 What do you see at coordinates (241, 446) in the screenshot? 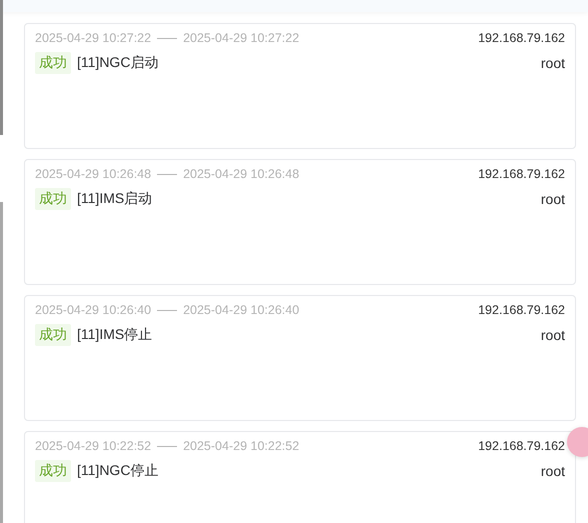
I see `end-time: 2025-04-29 10:22:52` at bounding box center [241, 446].